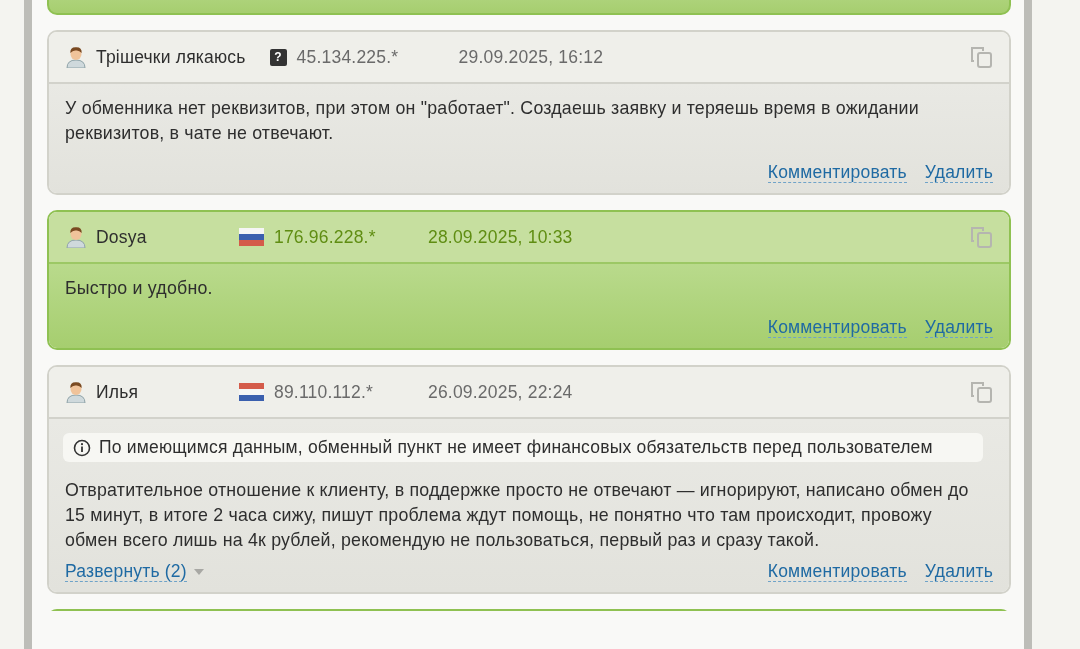 The width and height of the screenshot is (1080, 649). Describe the element at coordinates (492, 121) in the screenshot. I see `review-text: У обменника нет реквизитов, при этом он "работает". Создаешь заявку и теряешь время в ожидании реквизитов, в чате не отвечают.` at that location.